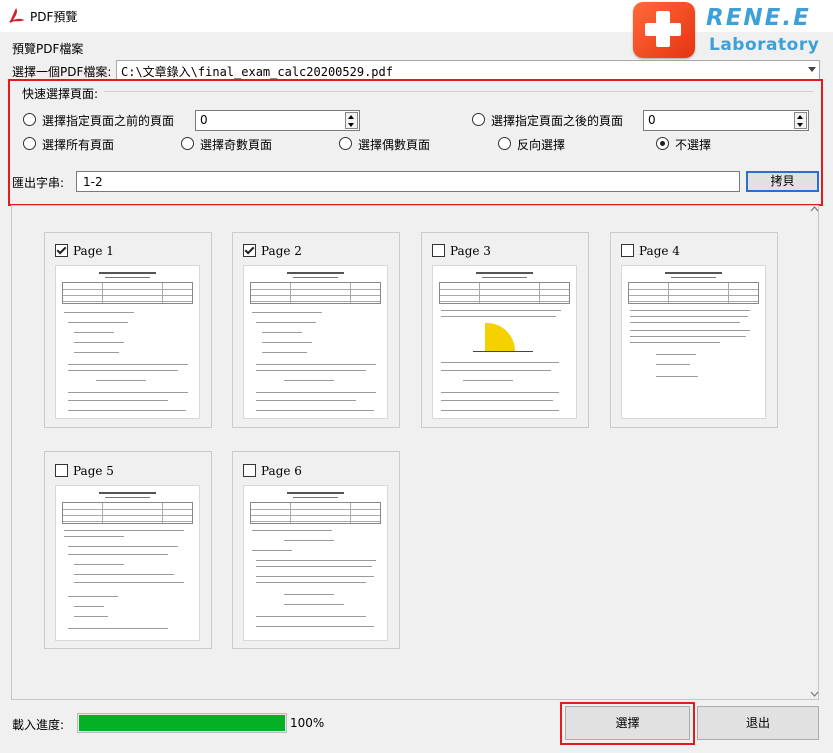 This screenshot has width=833, height=753. I want to click on scroll-down-icon, so click(814, 694).